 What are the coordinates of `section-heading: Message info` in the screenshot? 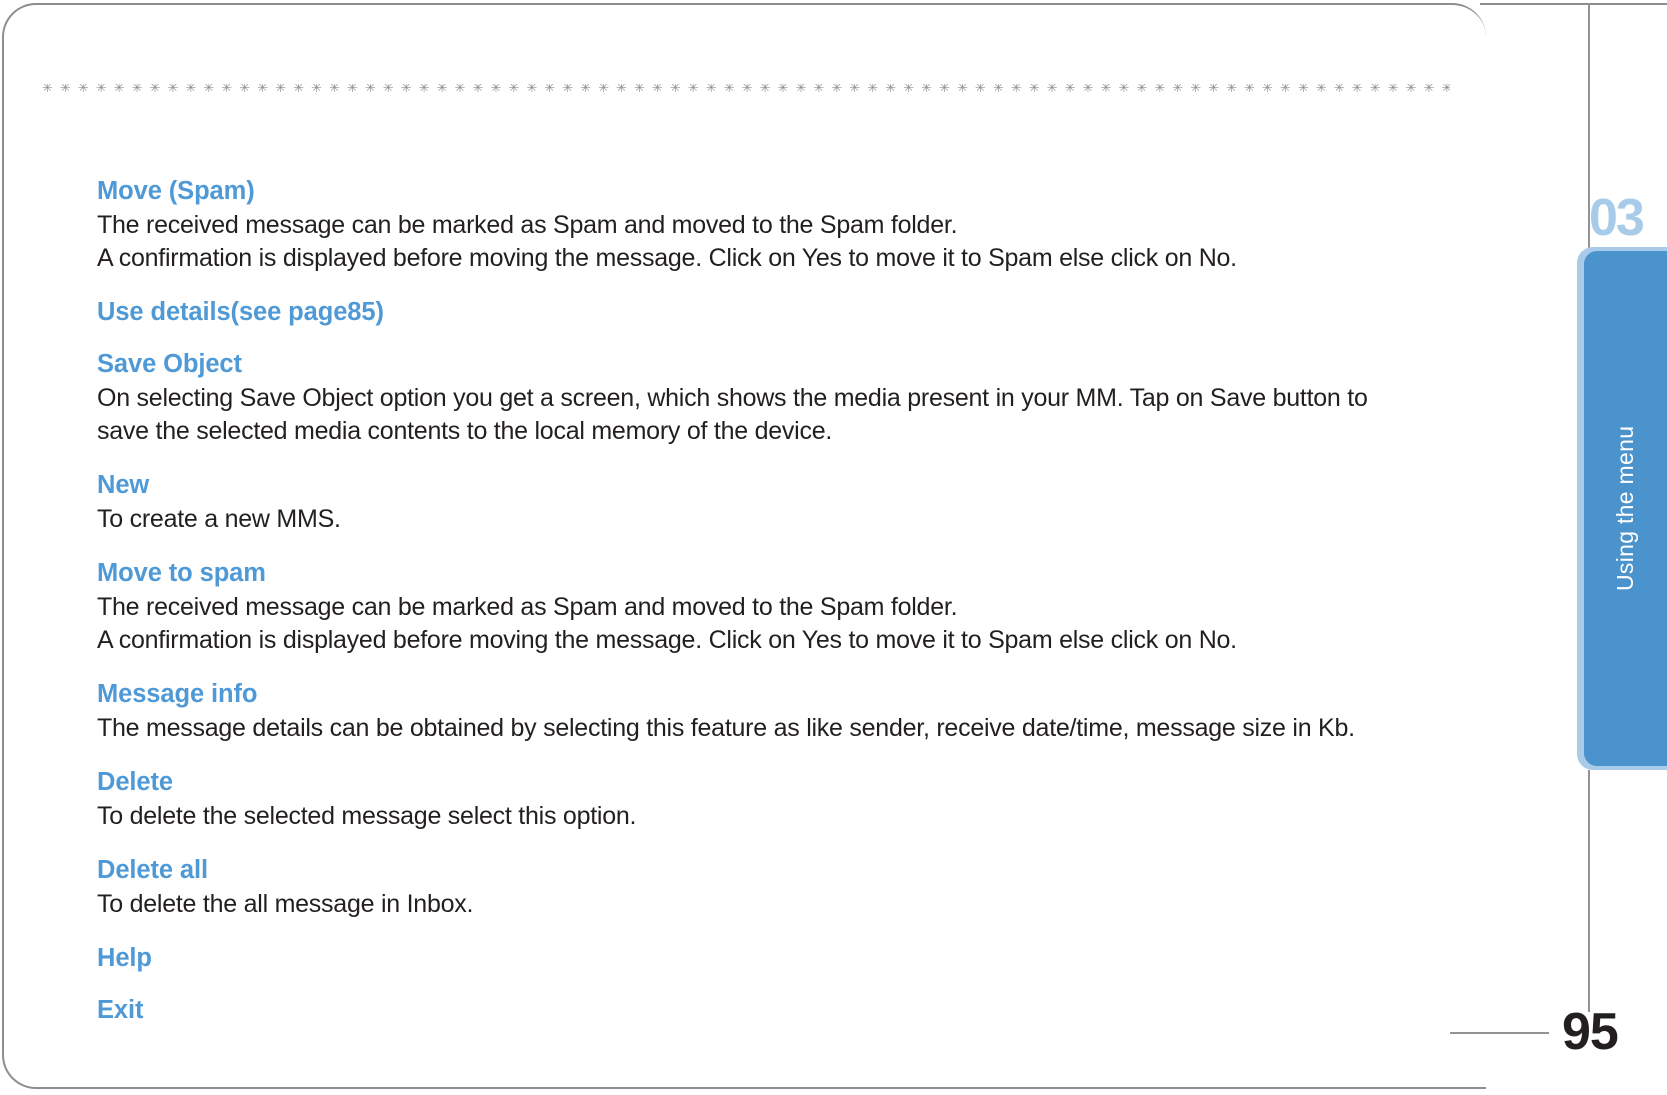 It's located at (177, 694).